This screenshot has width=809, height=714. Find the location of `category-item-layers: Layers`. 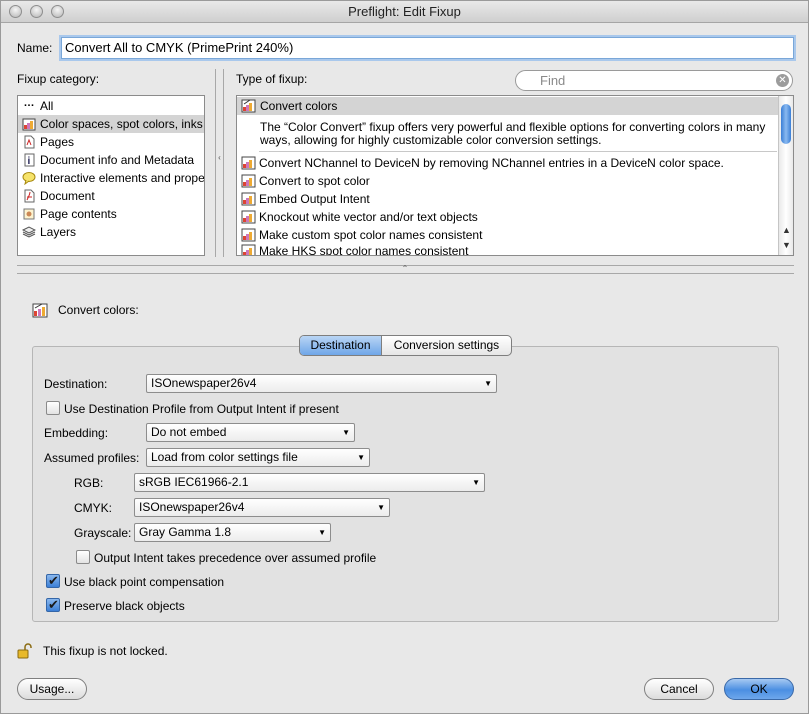

category-item-layers: Layers is located at coordinates (111, 232).